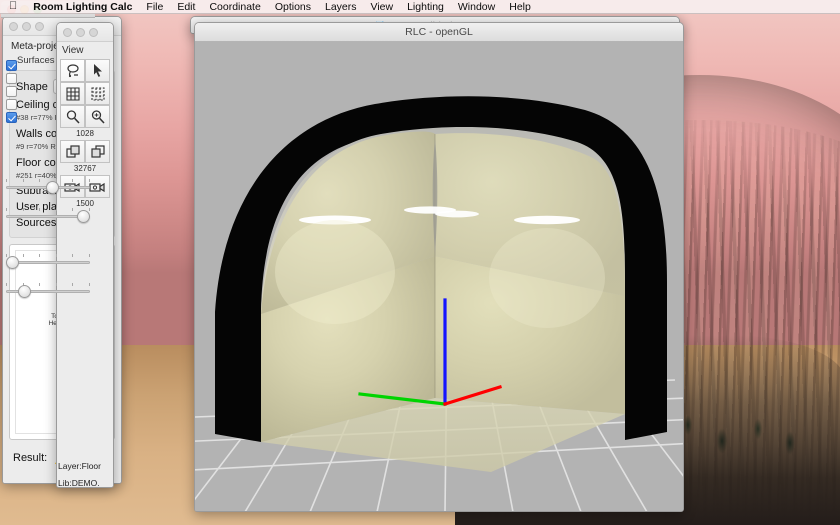 The height and width of the screenshot is (525, 840). What do you see at coordinates (84, 216) in the screenshot?
I see `far-slider-knob` at bounding box center [84, 216].